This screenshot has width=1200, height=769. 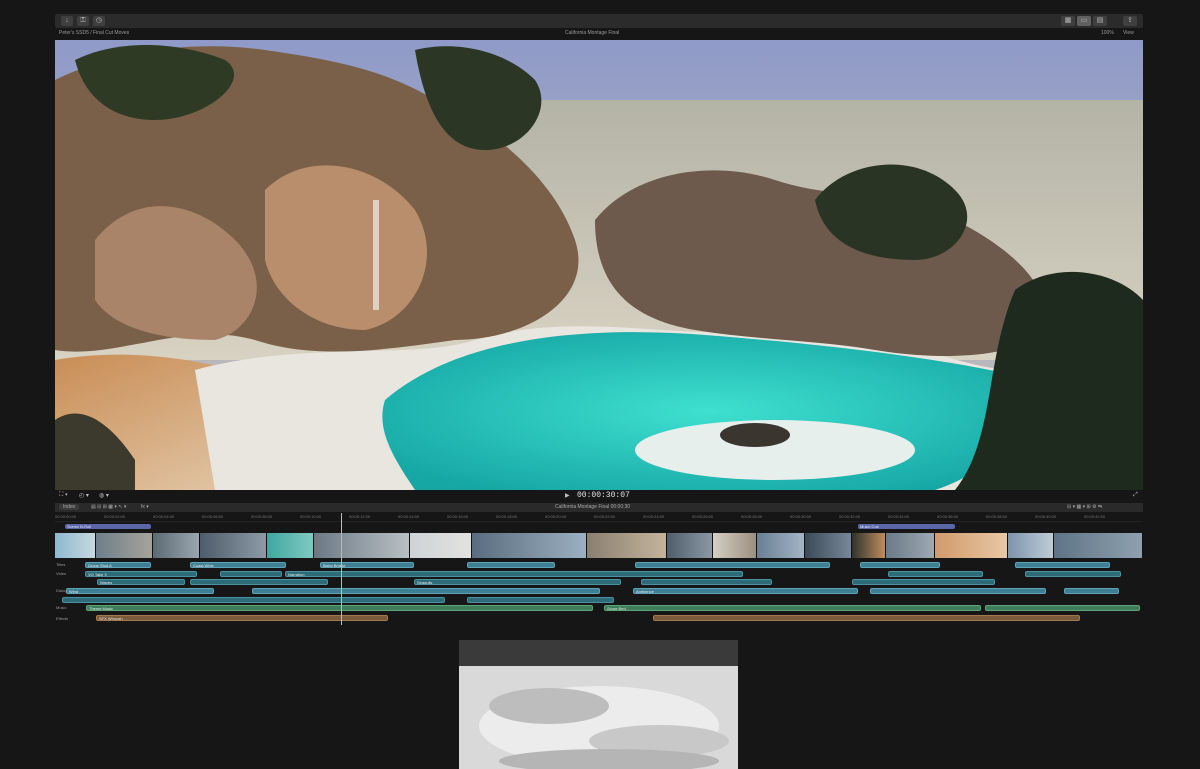 I want to click on role-label: Effects, so click(x=62, y=618).